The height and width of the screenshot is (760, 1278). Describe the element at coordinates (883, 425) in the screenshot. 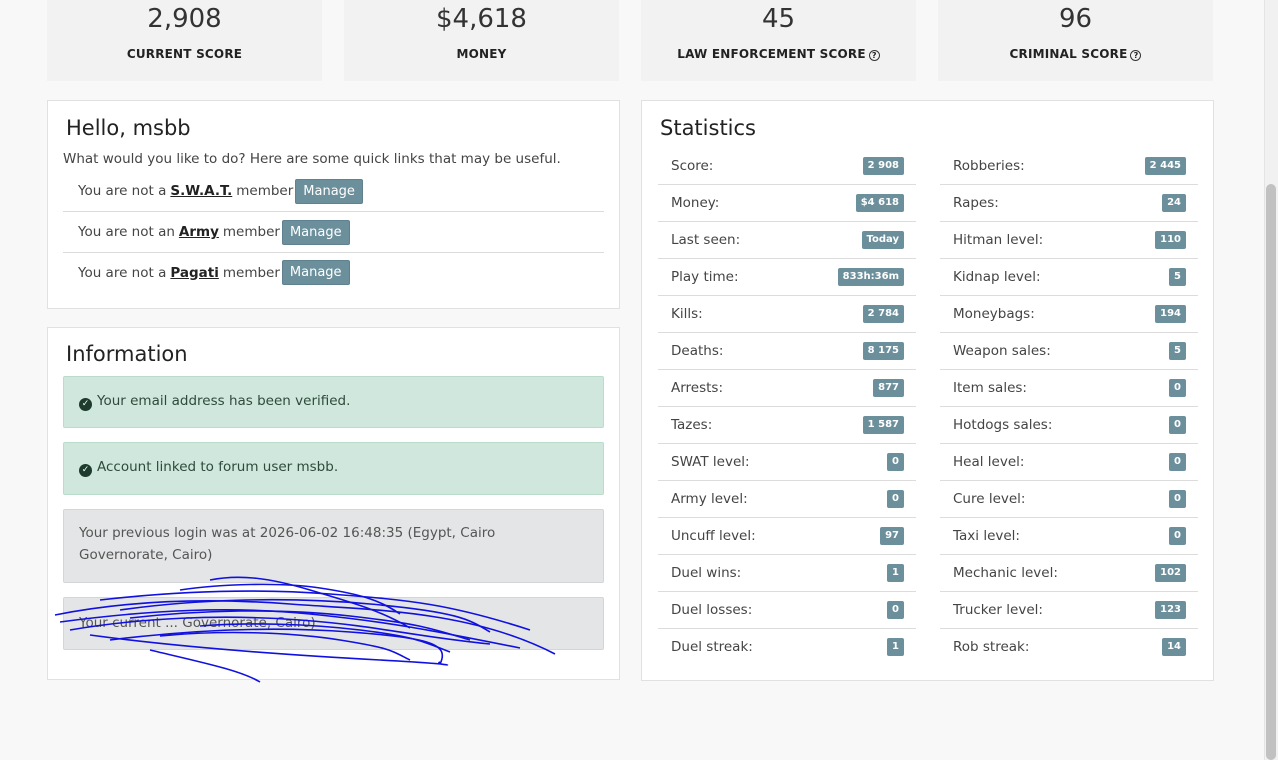

I see `stat-value-badge: 1 587` at that location.